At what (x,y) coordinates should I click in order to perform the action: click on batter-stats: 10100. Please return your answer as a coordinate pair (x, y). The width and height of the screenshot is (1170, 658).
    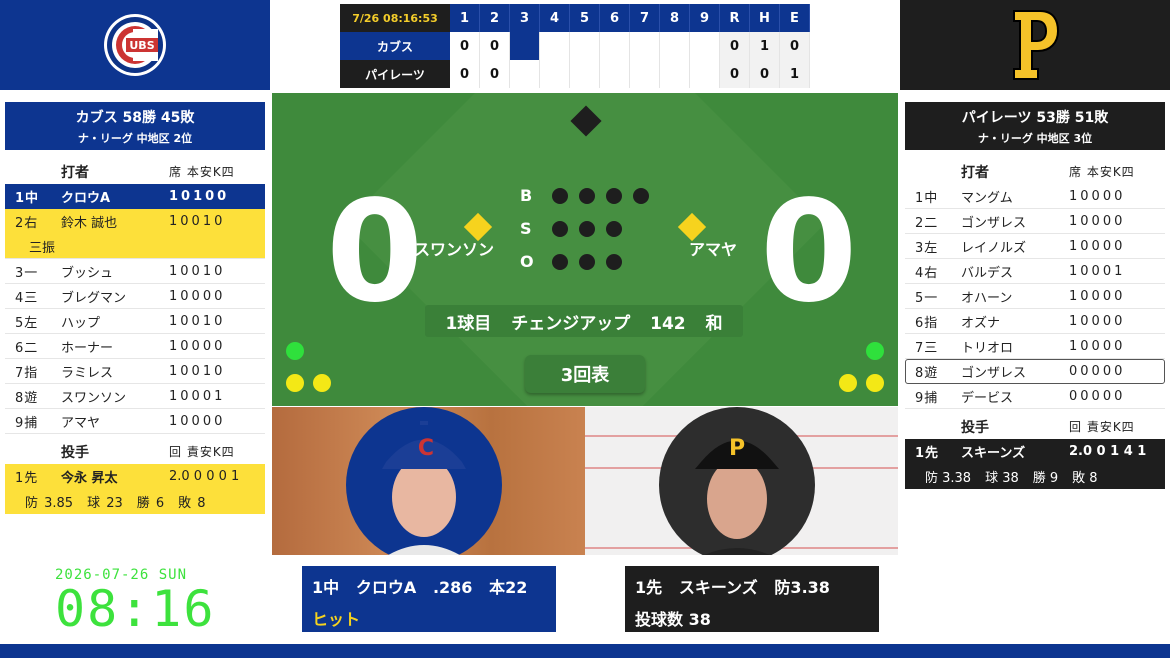
    Looking at the image, I should click on (199, 196).